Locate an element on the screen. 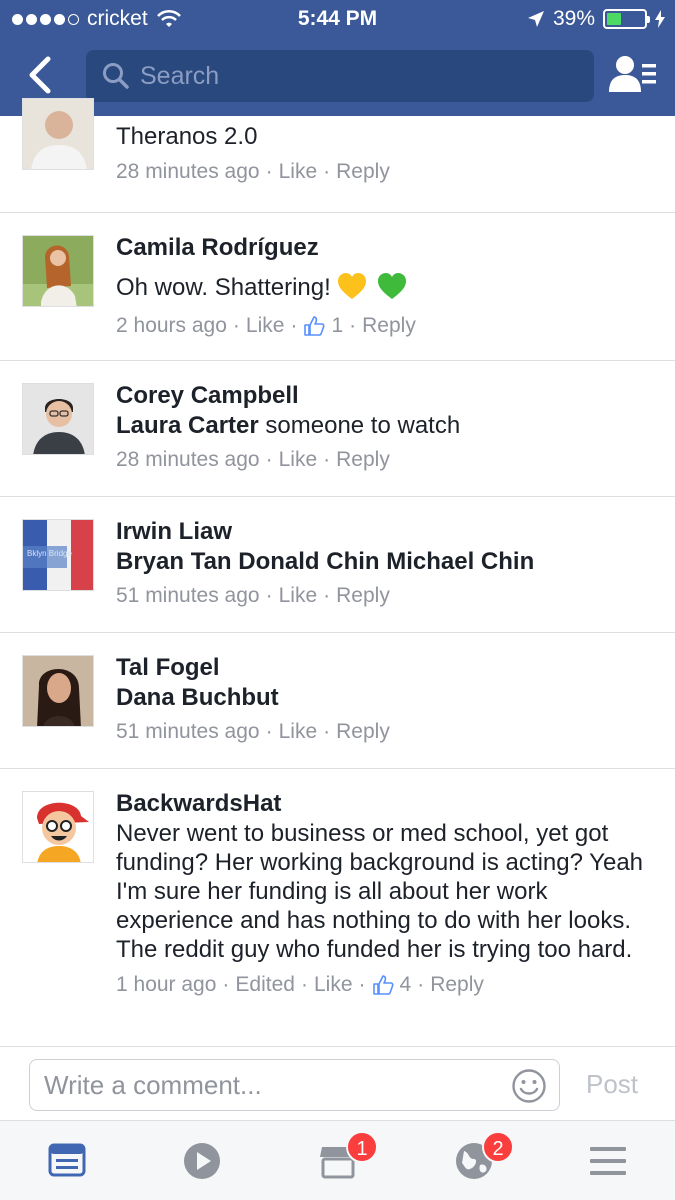 This screenshot has width=675, height=1200. battery-icon is located at coordinates (626, 19).